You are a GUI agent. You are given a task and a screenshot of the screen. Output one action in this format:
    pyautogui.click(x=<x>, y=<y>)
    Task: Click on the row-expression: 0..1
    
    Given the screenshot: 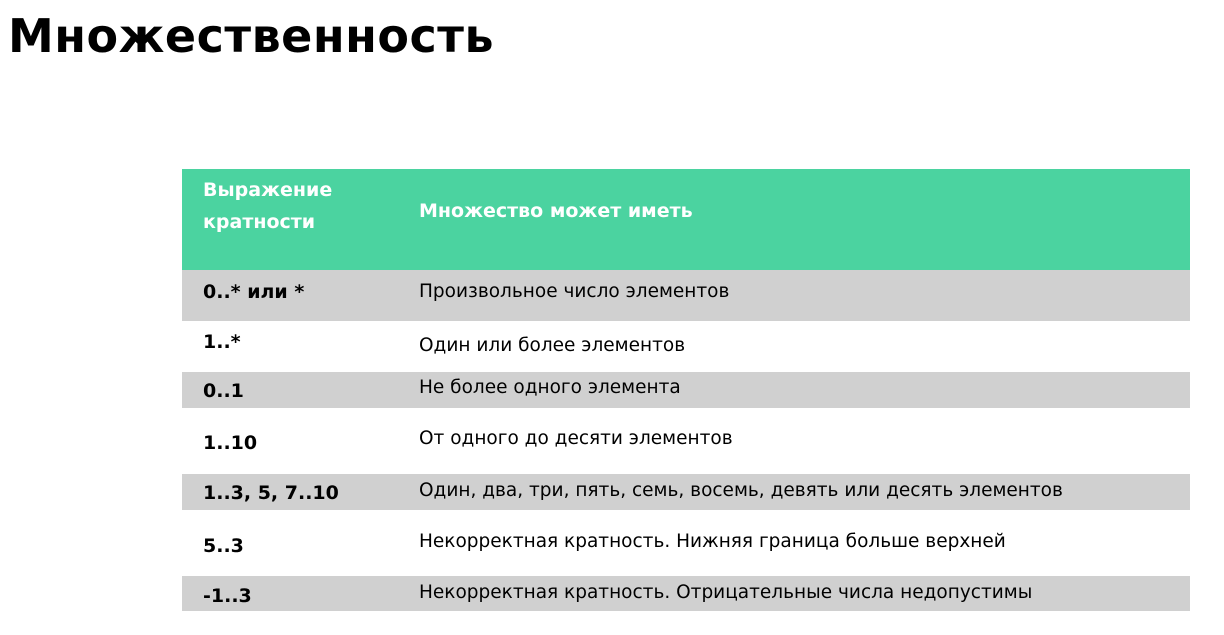 What is the action you would take?
    pyautogui.click(x=223, y=391)
    